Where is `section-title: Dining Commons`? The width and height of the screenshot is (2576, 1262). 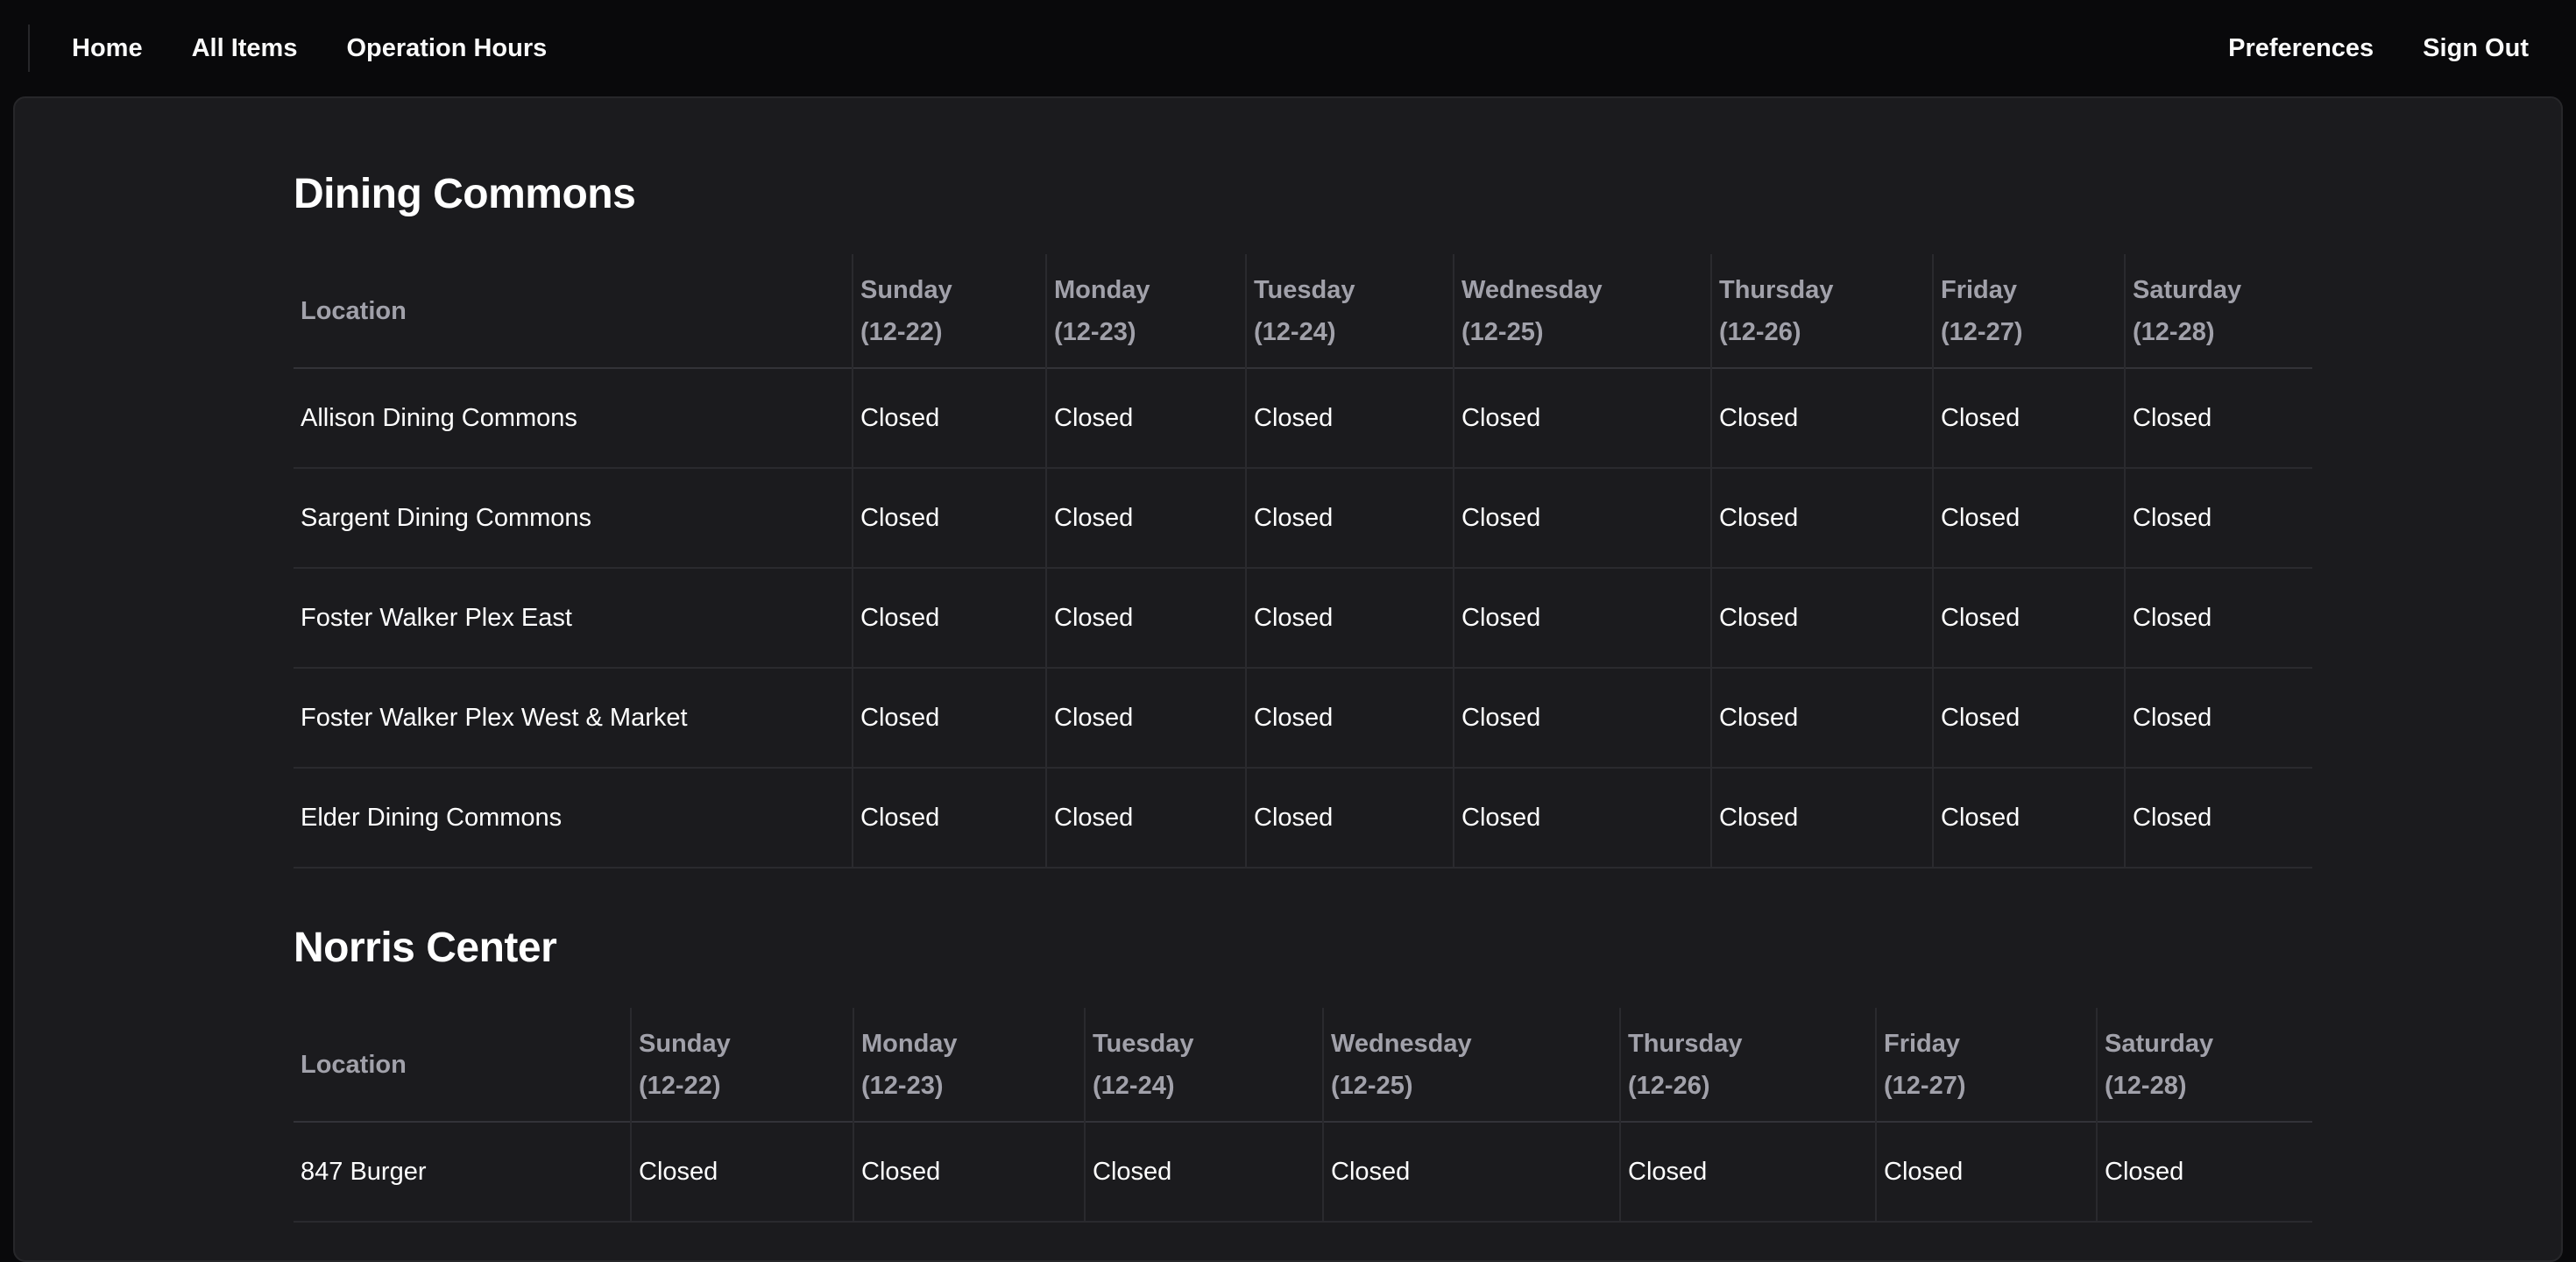 section-title: Dining Commons is located at coordinates (465, 194).